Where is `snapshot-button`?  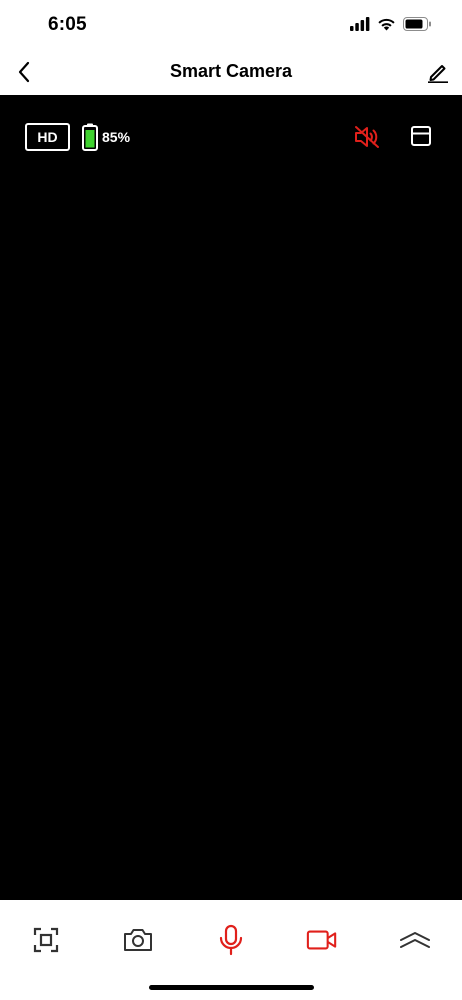
snapshot-button is located at coordinates (138, 940).